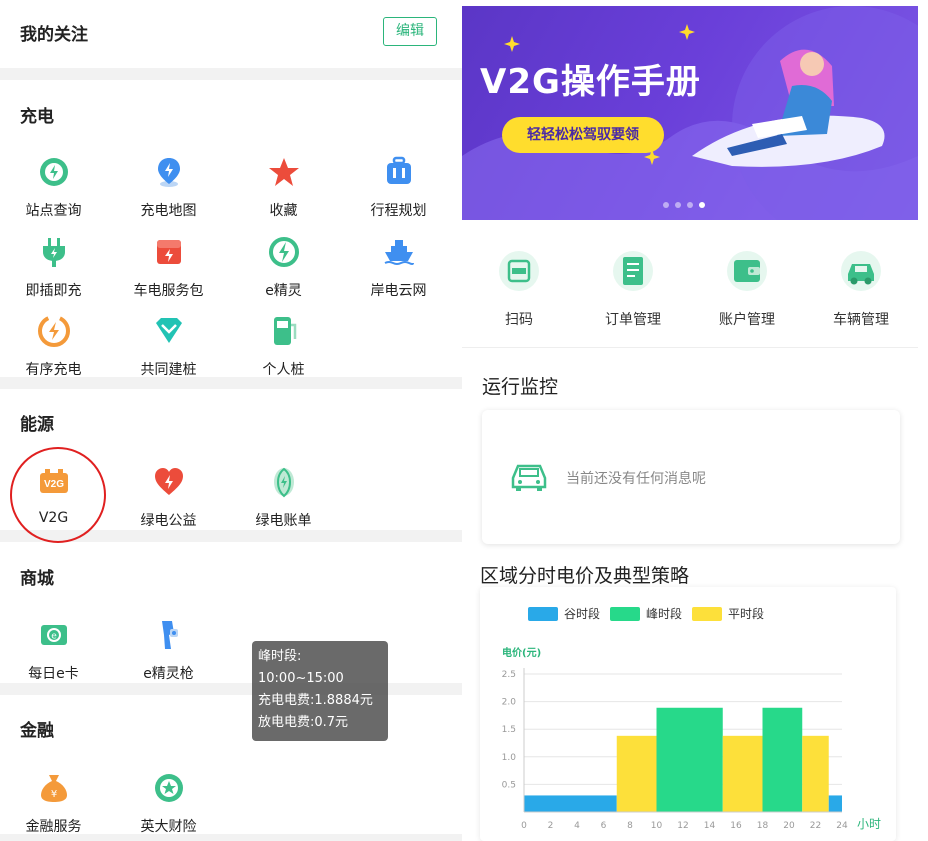 The image size is (928, 841). I want to click on charge-gun-icon, so click(169, 635).